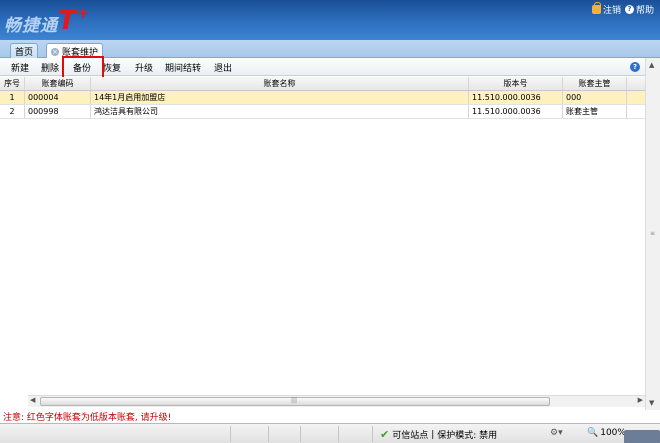  I want to click on header-links: 注销 ? 帮助, so click(622, 9).